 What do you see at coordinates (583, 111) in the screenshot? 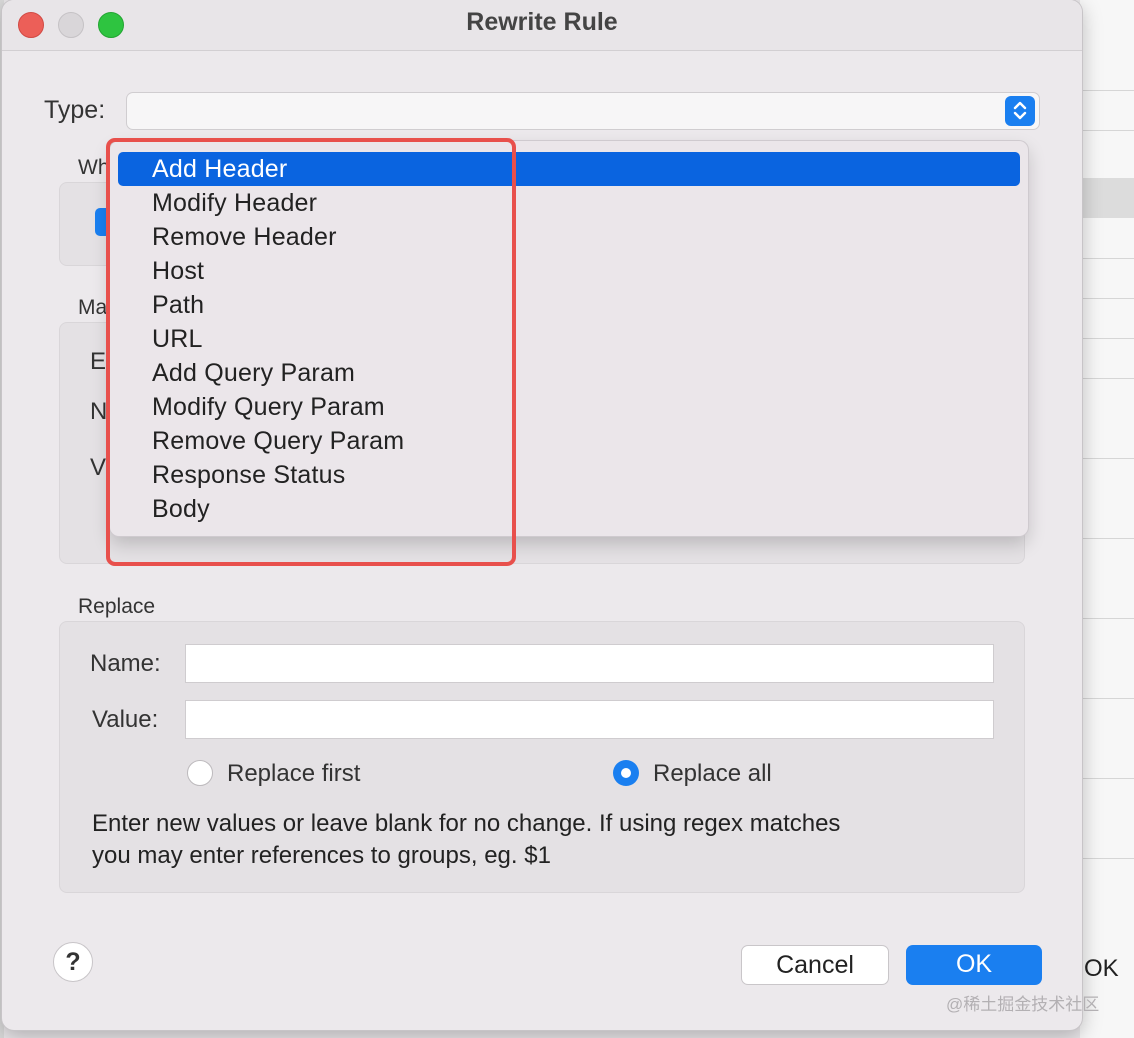
I see `type-select` at bounding box center [583, 111].